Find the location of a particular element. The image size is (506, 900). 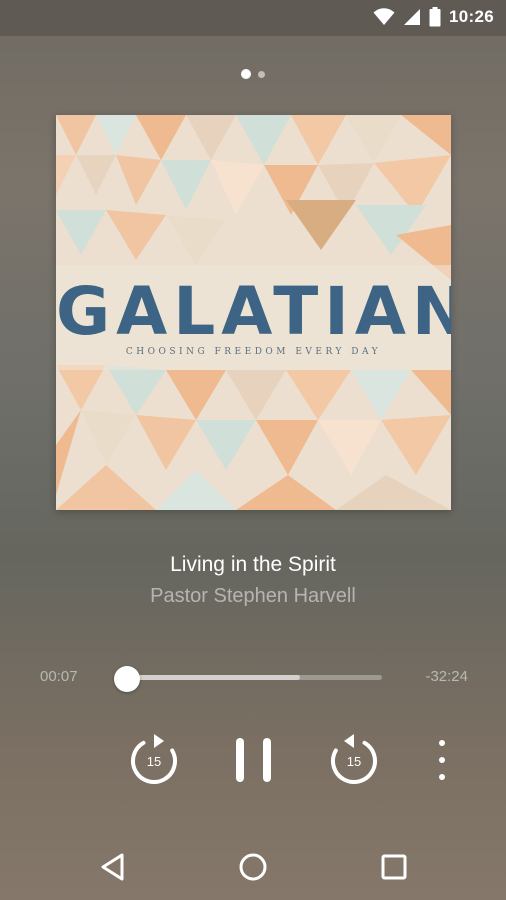

track-title: Living in the Spirit is located at coordinates (253, 564).